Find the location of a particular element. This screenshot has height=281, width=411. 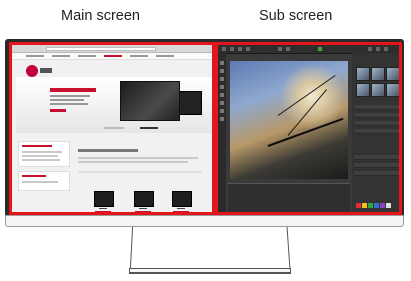

carousel-dots is located at coordinates (114, 128).